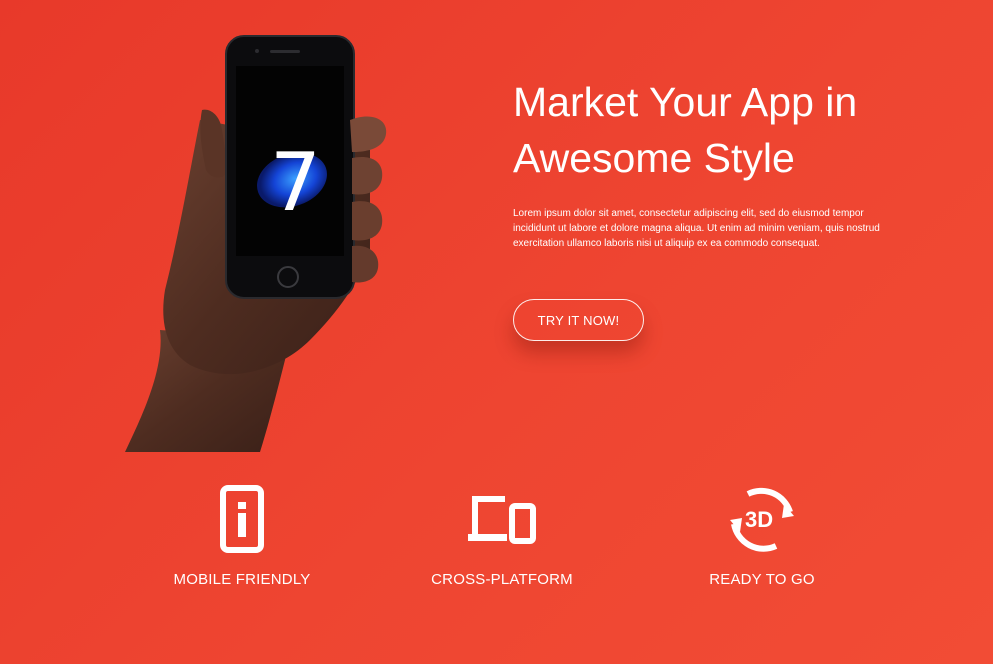 The width and height of the screenshot is (993, 664). Describe the element at coordinates (242, 519) in the screenshot. I see `mobile-info-icon` at that location.